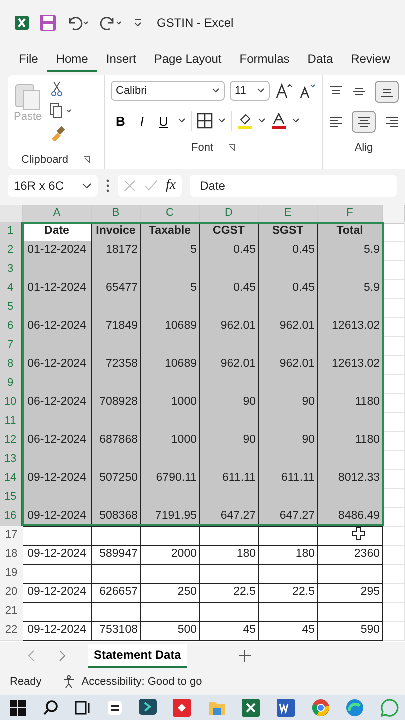 This screenshot has height=720, width=405. I want to click on row-header: 2, so click(11, 251).